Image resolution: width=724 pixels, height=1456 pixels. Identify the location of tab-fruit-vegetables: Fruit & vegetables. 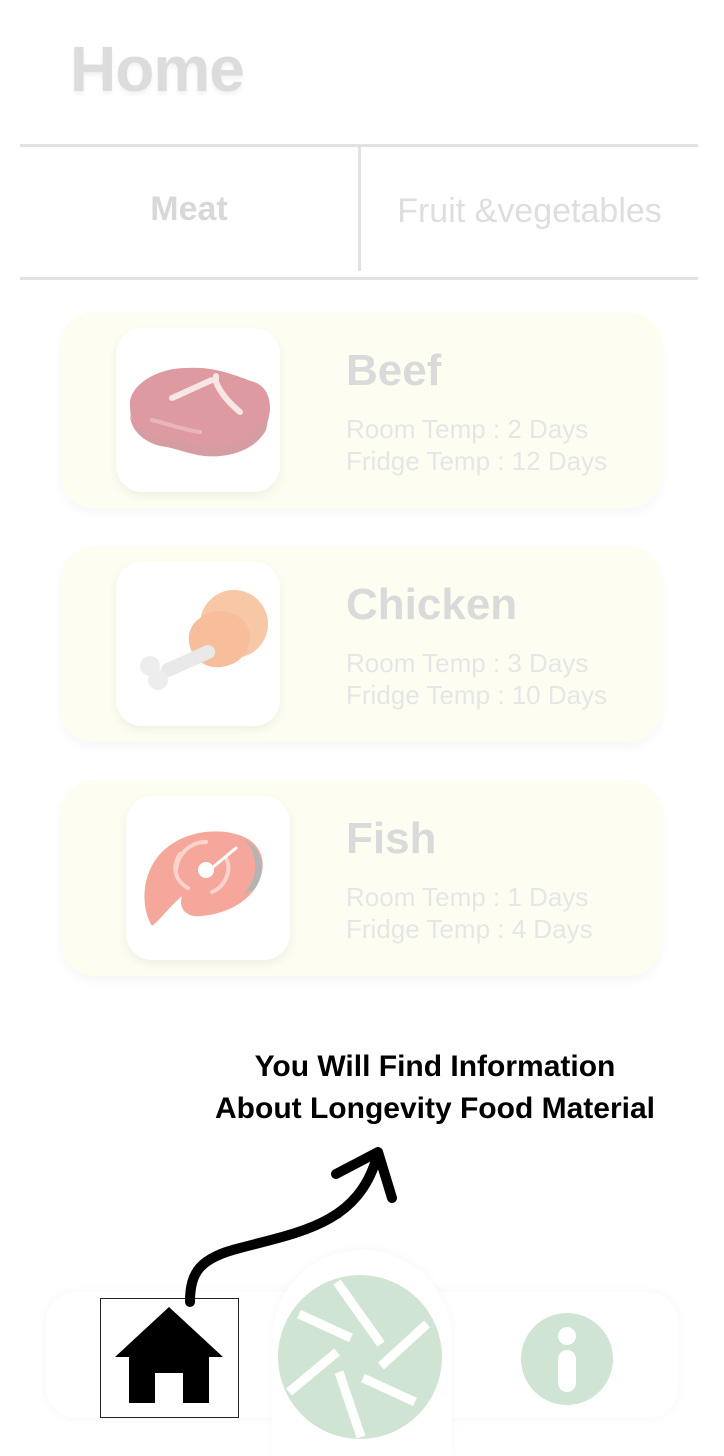
(529, 210).